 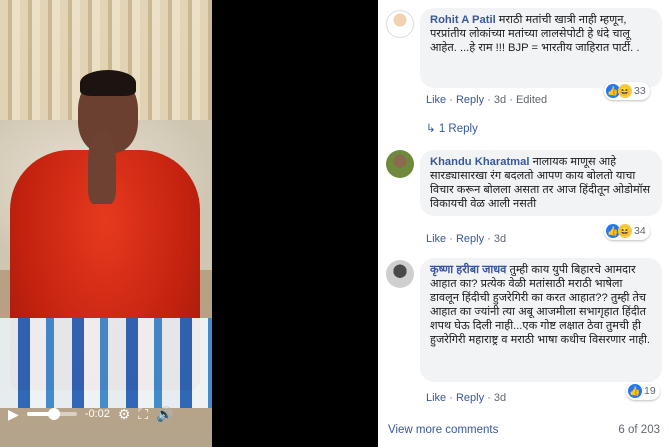 I want to click on reaction-summary: 👍 😆 34, so click(x=627, y=231).